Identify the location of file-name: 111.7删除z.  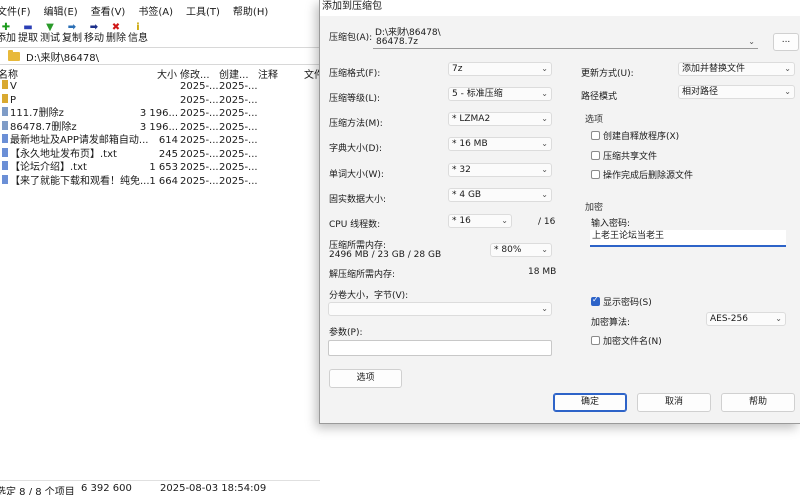
(37, 113).